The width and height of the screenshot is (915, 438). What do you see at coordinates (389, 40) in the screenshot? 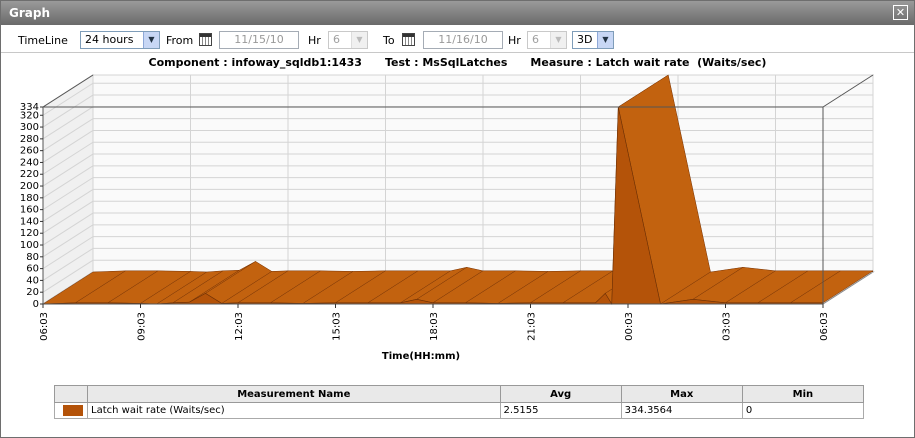
I see `to-label: To` at bounding box center [389, 40].